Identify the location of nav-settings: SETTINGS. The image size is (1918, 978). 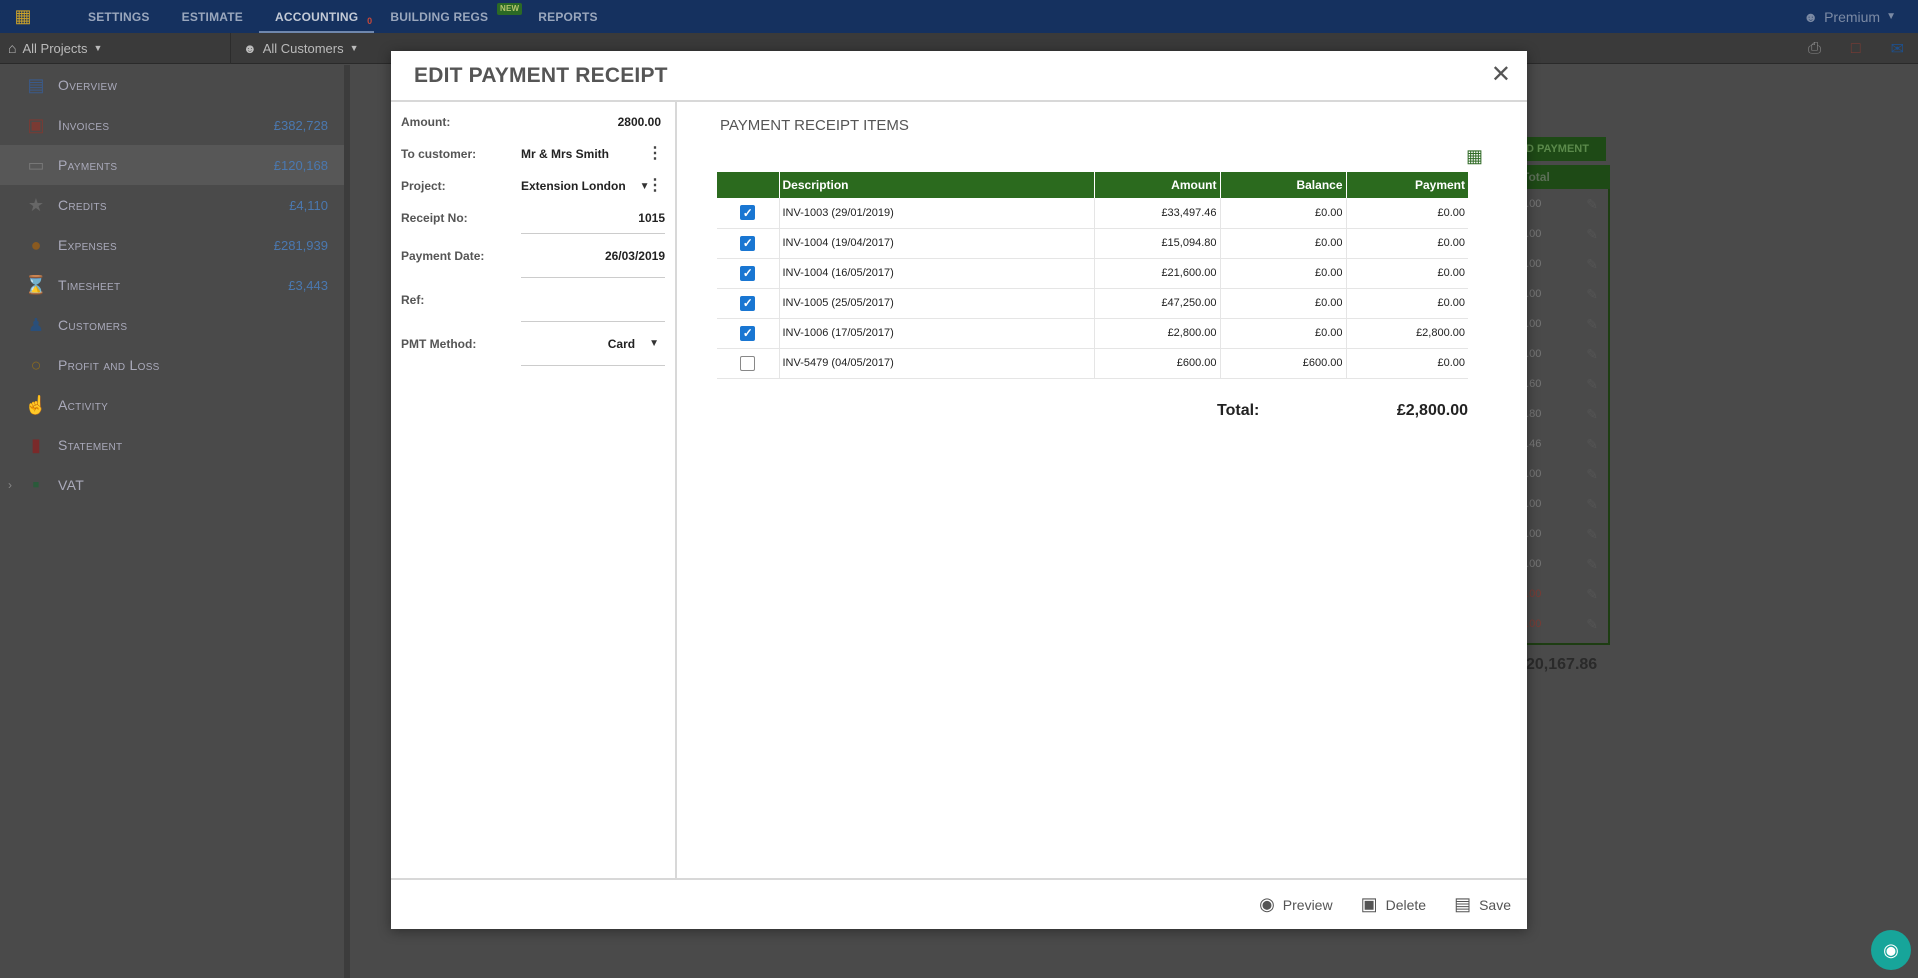
(119, 16).